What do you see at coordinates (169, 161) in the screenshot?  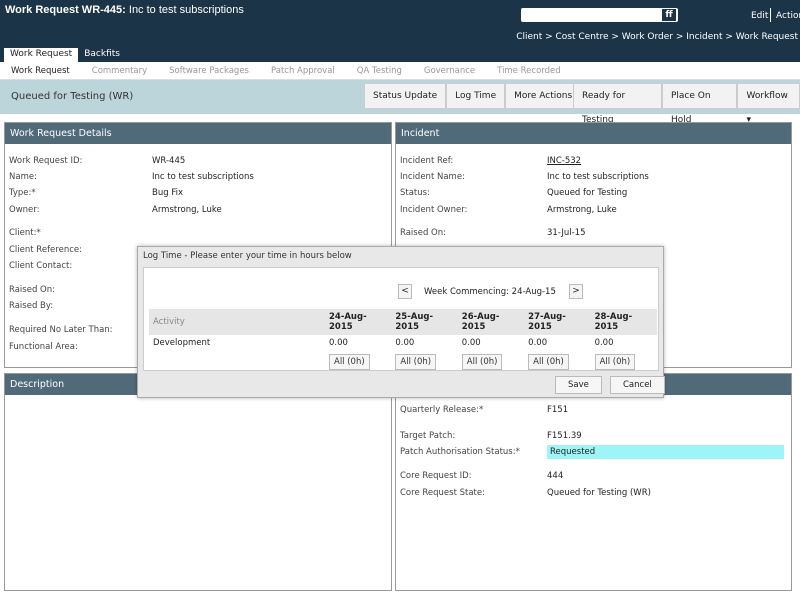 I see `field-value: WR-445` at bounding box center [169, 161].